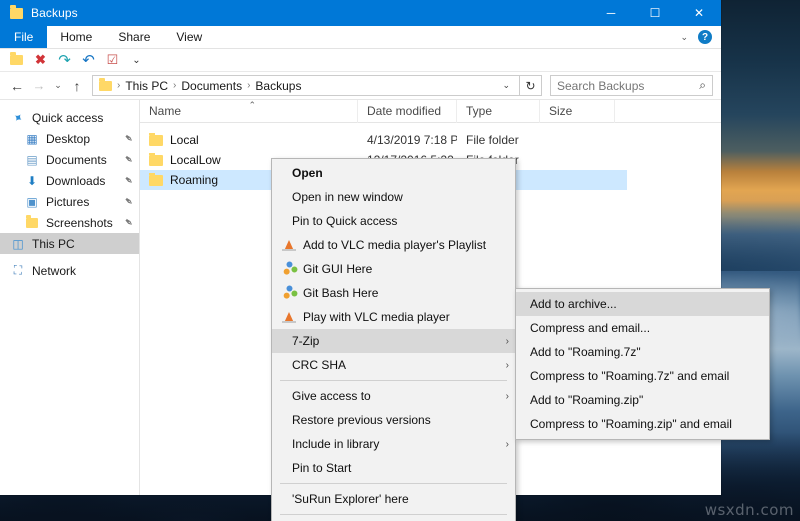 The image size is (800, 521). What do you see at coordinates (430, 140) in the screenshot?
I see `table-row: Local 4/13/2019 7:18 PM File folder` at bounding box center [430, 140].